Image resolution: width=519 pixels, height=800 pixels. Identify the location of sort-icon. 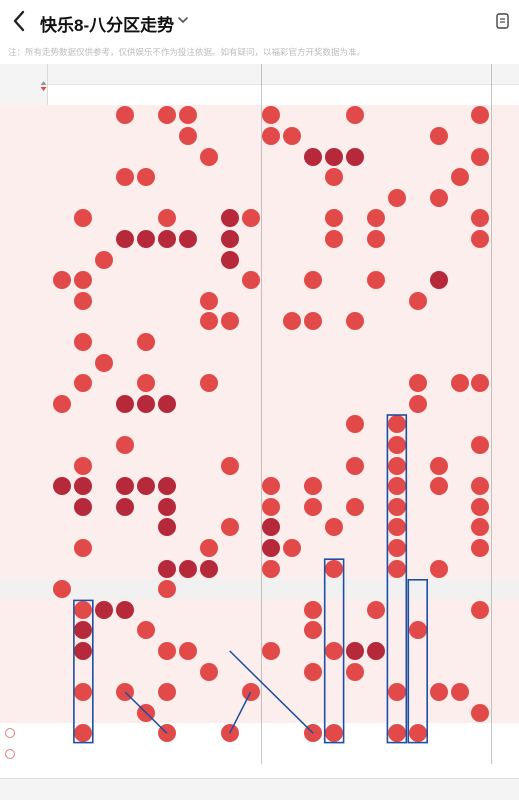
(43, 86).